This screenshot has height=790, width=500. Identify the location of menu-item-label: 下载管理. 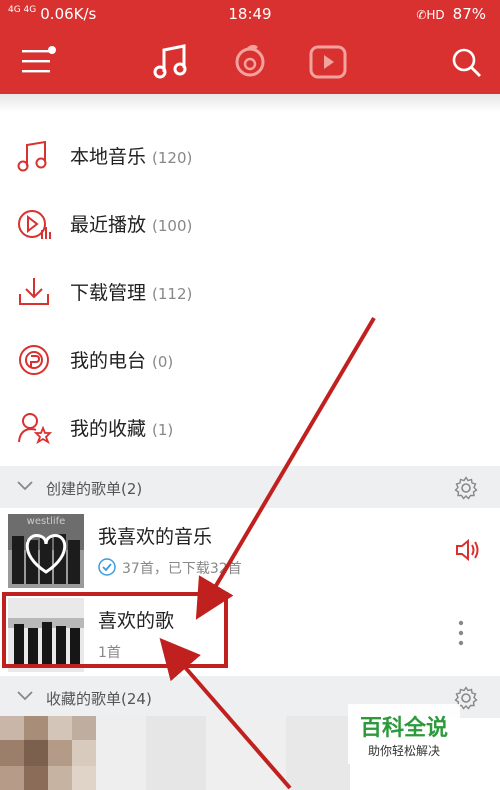
(108, 293).